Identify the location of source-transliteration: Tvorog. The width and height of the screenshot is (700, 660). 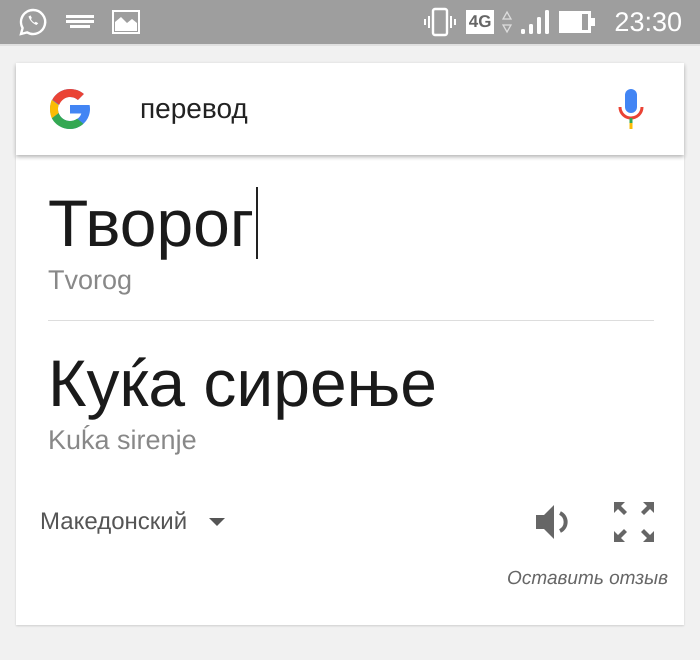
(91, 280).